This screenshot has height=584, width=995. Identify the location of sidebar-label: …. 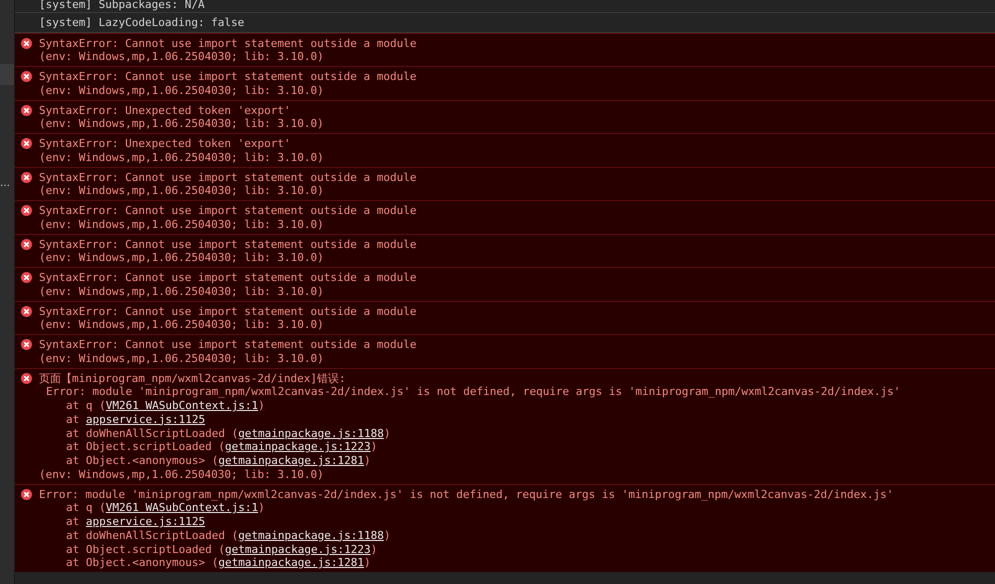
(5, 183).